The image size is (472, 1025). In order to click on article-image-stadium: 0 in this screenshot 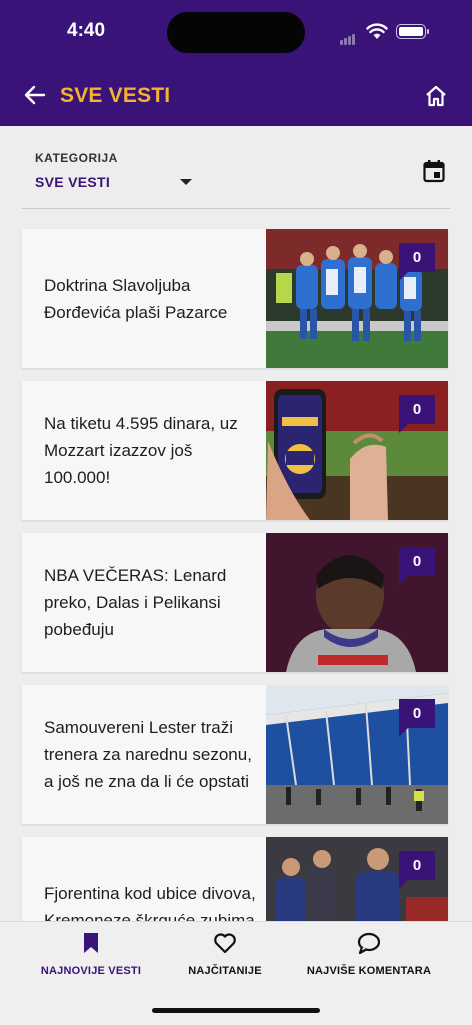, I will do `click(357, 754)`.